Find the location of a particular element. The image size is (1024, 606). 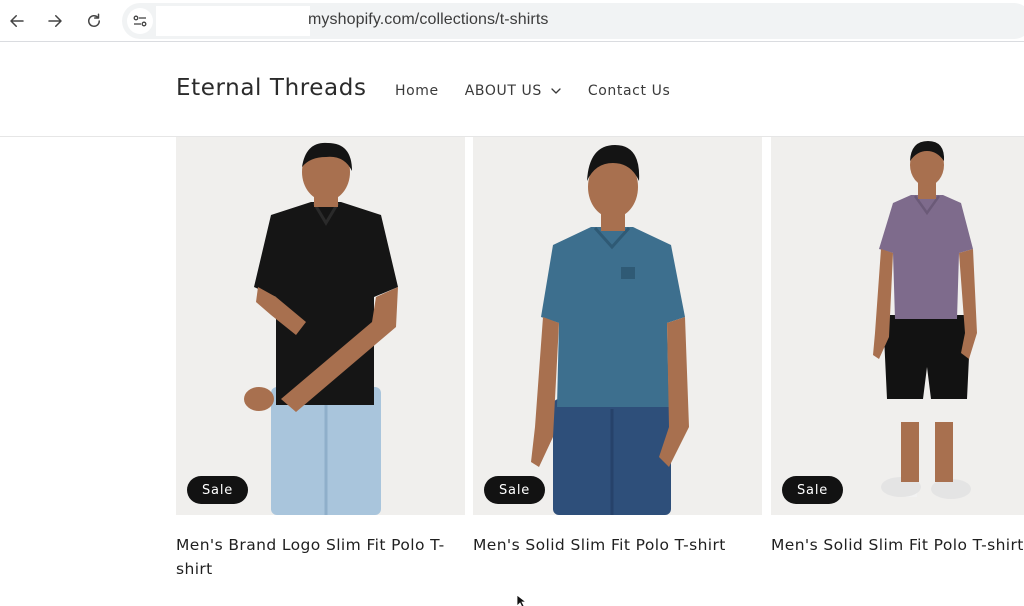

address-bar: myshopify.com/collections/t-shirts is located at coordinates (573, 21).